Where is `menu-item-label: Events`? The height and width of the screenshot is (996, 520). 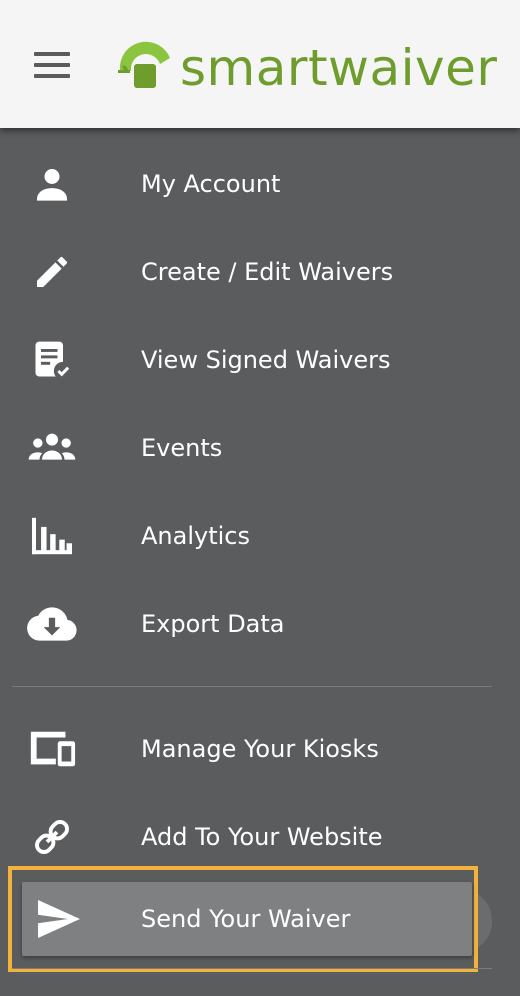 menu-item-label: Events is located at coordinates (182, 448).